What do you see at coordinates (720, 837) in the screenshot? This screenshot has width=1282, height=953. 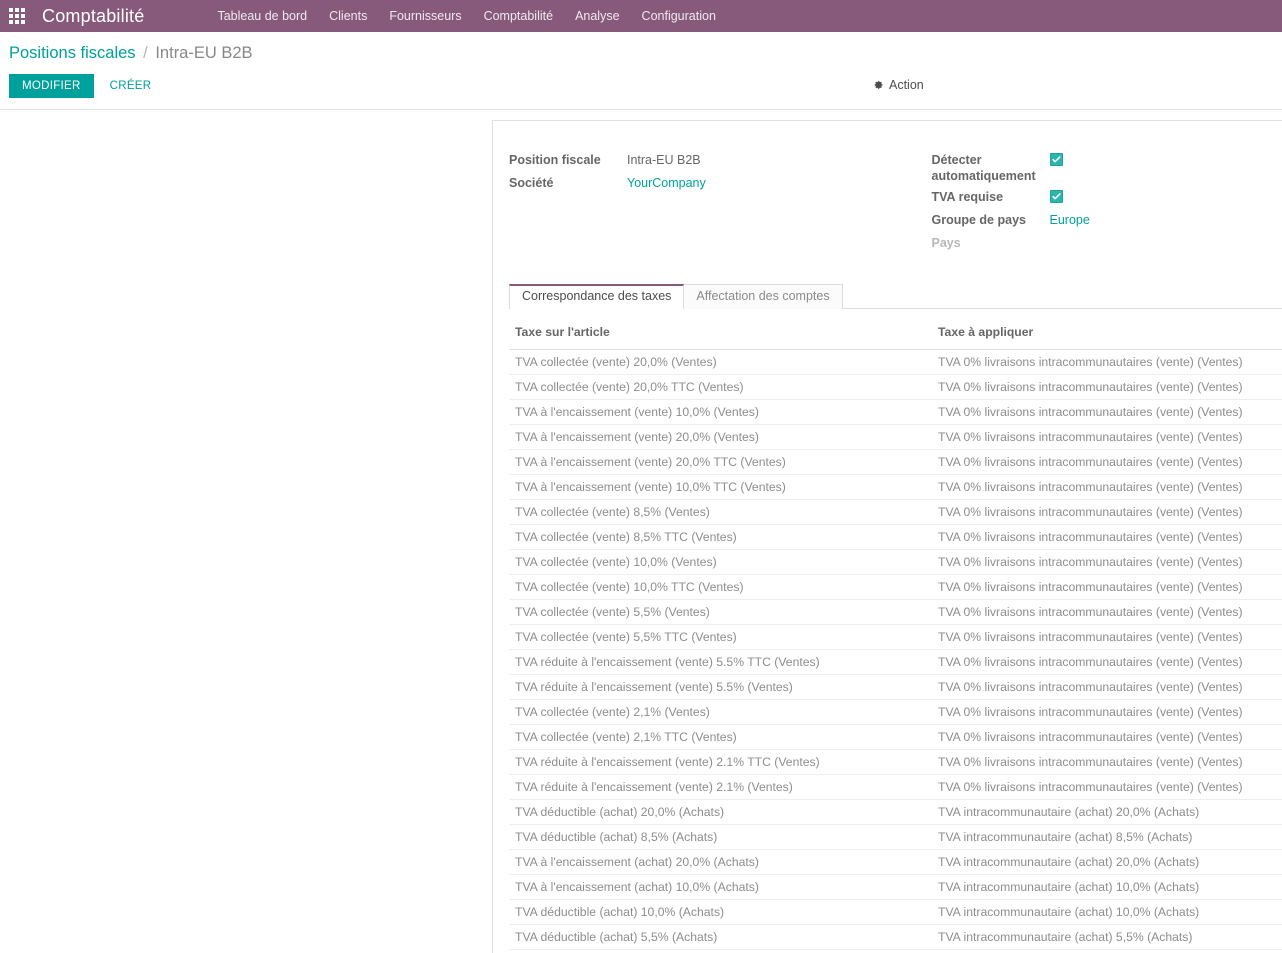 I see `cell-tax-on-product: TVA déductible (achat) 8,5% (Achats)` at bounding box center [720, 837].